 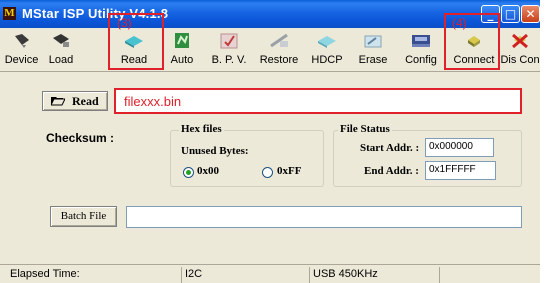 What do you see at coordinates (85, 101) in the screenshot?
I see `read-button-label: Read` at bounding box center [85, 101].